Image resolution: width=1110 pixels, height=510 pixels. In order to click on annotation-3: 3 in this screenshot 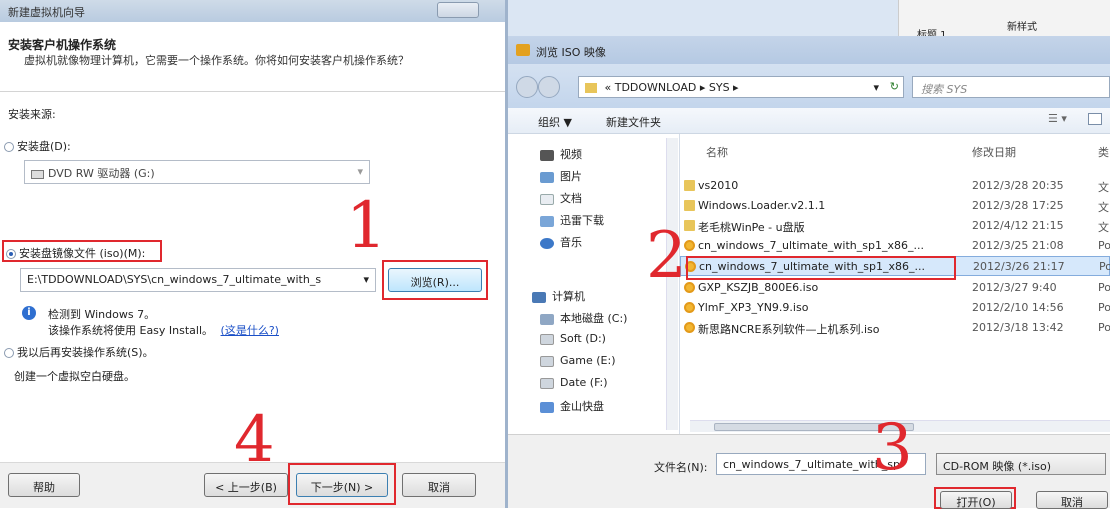, I will do `click(892, 448)`.